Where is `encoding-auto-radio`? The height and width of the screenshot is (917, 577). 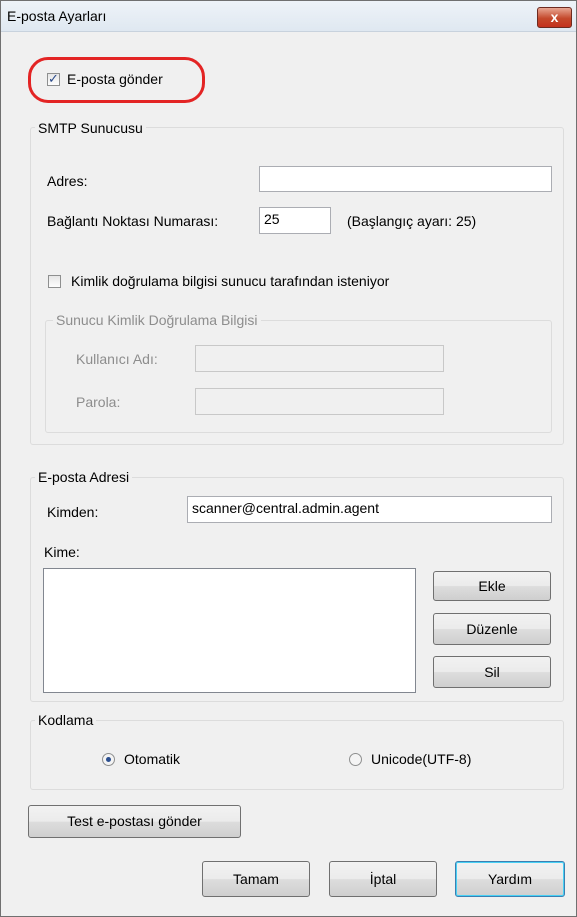
encoding-auto-radio is located at coordinates (108, 759).